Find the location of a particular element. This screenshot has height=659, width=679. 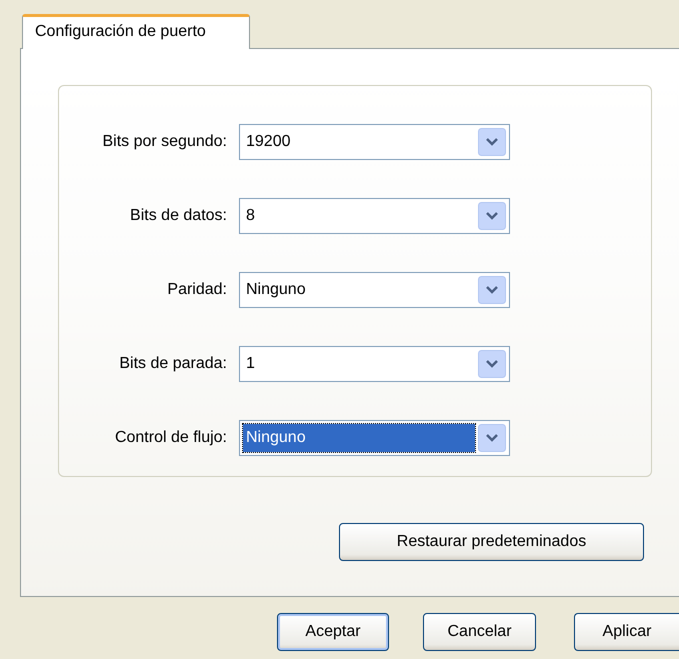

dropdown-value: 19200 is located at coordinates (268, 142).